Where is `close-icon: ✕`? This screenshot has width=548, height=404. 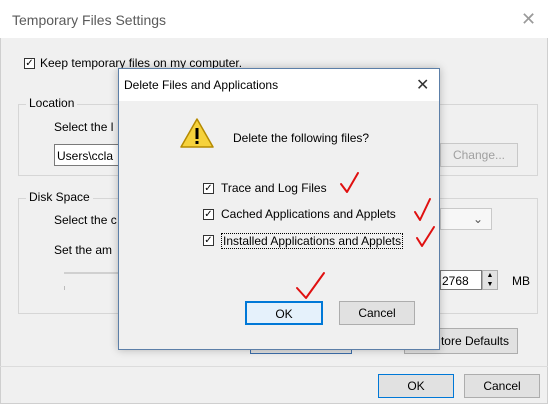 close-icon: ✕ is located at coordinates (528, 19).